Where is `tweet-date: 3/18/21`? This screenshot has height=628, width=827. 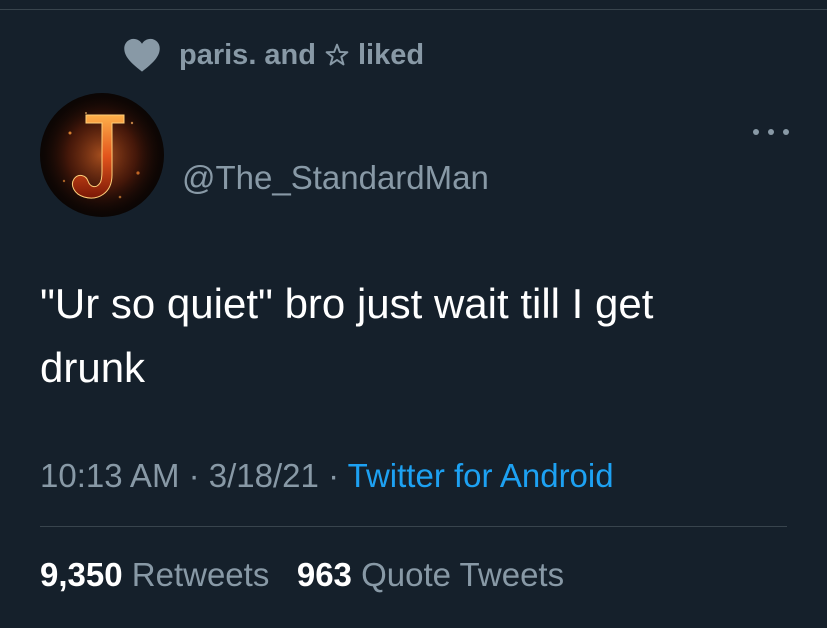 tweet-date: 3/18/21 is located at coordinates (264, 475).